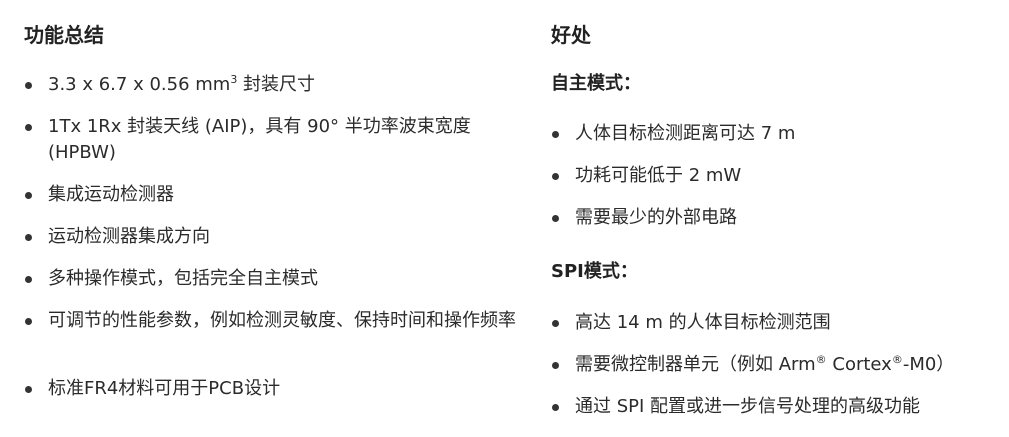 Image resolution: width=1009 pixels, height=437 pixels. Describe the element at coordinates (594, 271) in the screenshot. I see `spi-mode-title: SPI模式：` at that location.